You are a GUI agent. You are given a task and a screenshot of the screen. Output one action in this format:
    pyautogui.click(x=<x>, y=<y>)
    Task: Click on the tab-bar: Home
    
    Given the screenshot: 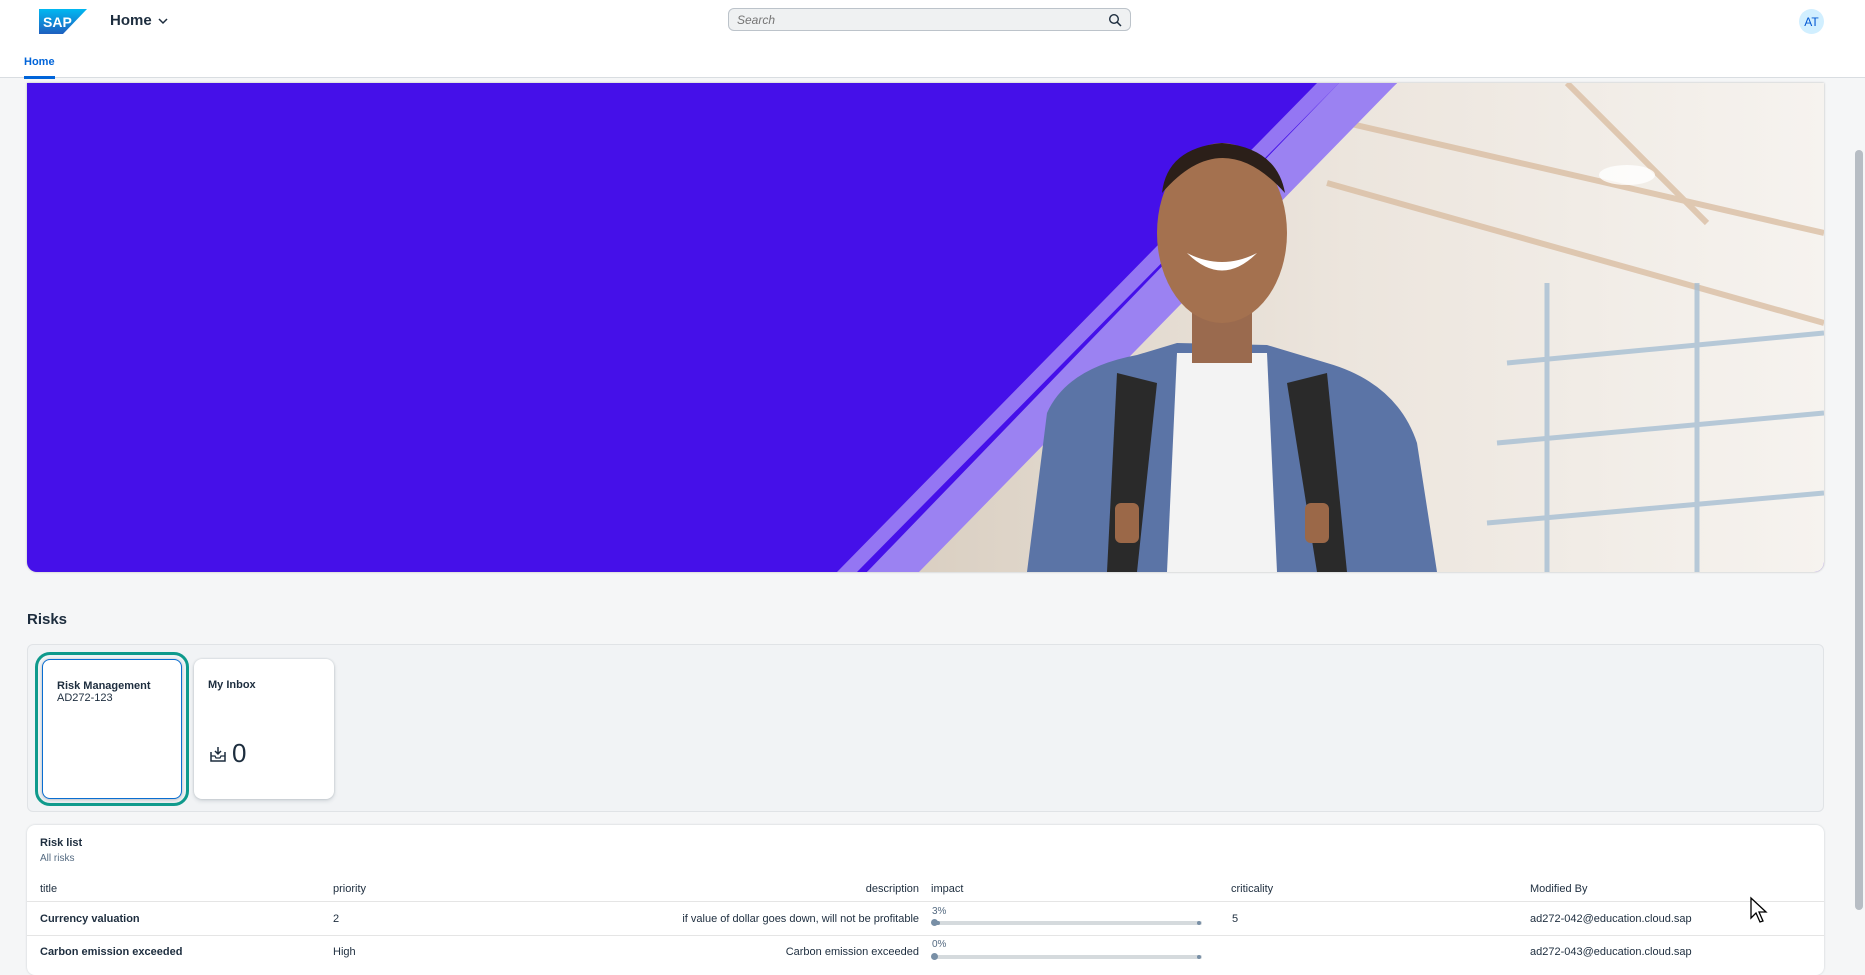 What is the action you would take?
    pyautogui.click(x=39, y=65)
    